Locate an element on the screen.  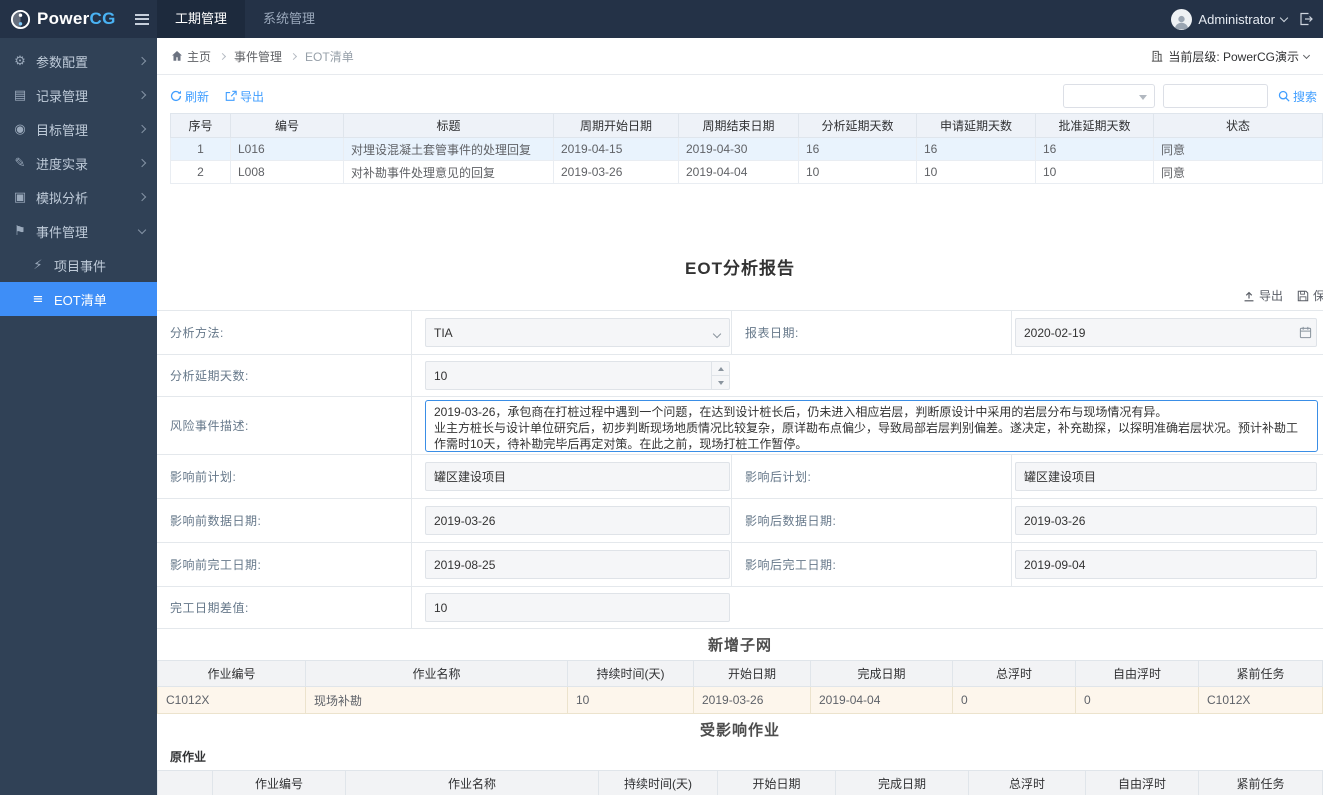
report-date-input is located at coordinates (1166, 332).